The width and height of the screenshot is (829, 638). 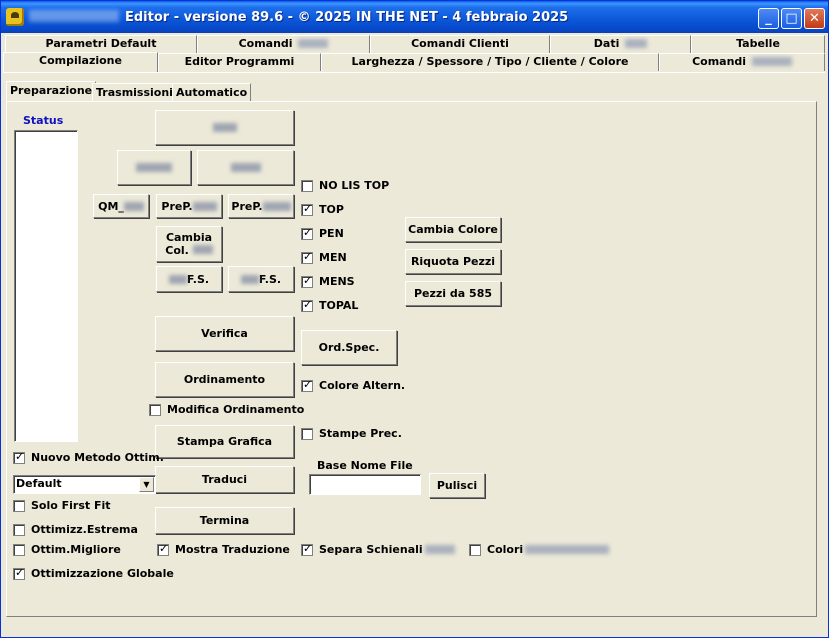 I want to click on pen-checkbox: PEN, so click(x=322, y=233).